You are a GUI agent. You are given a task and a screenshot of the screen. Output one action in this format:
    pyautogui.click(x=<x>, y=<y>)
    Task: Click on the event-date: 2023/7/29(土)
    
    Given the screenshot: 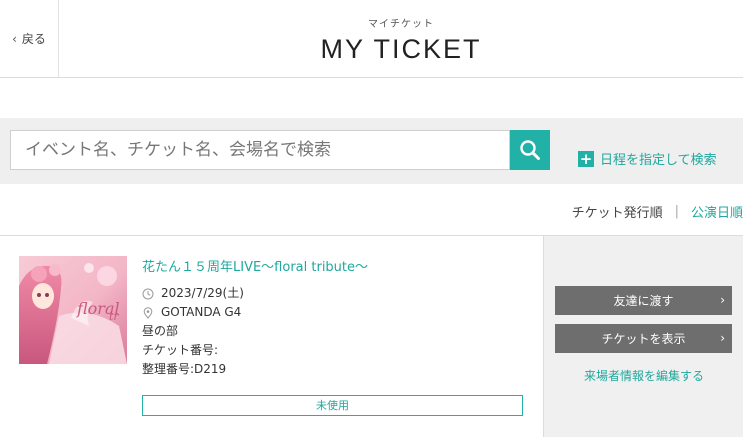 What is the action you would take?
    pyautogui.click(x=202, y=293)
    